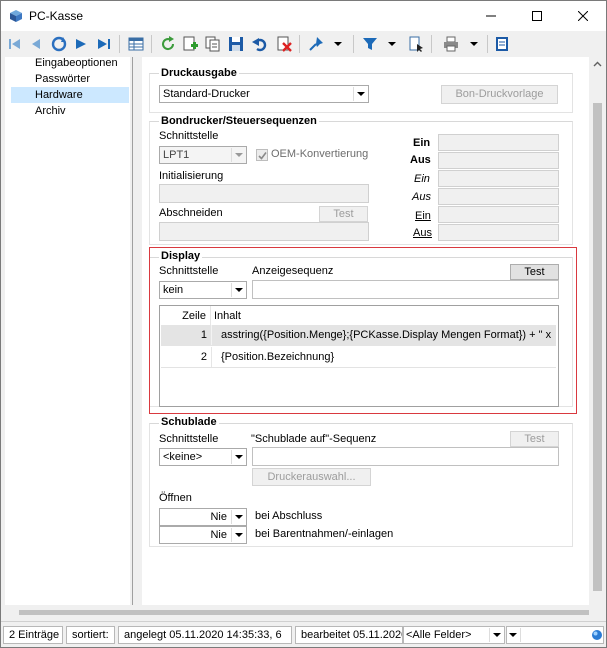 This screenshot has height=648, width=607. What do you see at coordinates (454, 635) in the screenshot?
I see `field-filter-select: <Alle Felder>` at bounding box center [454, 635].